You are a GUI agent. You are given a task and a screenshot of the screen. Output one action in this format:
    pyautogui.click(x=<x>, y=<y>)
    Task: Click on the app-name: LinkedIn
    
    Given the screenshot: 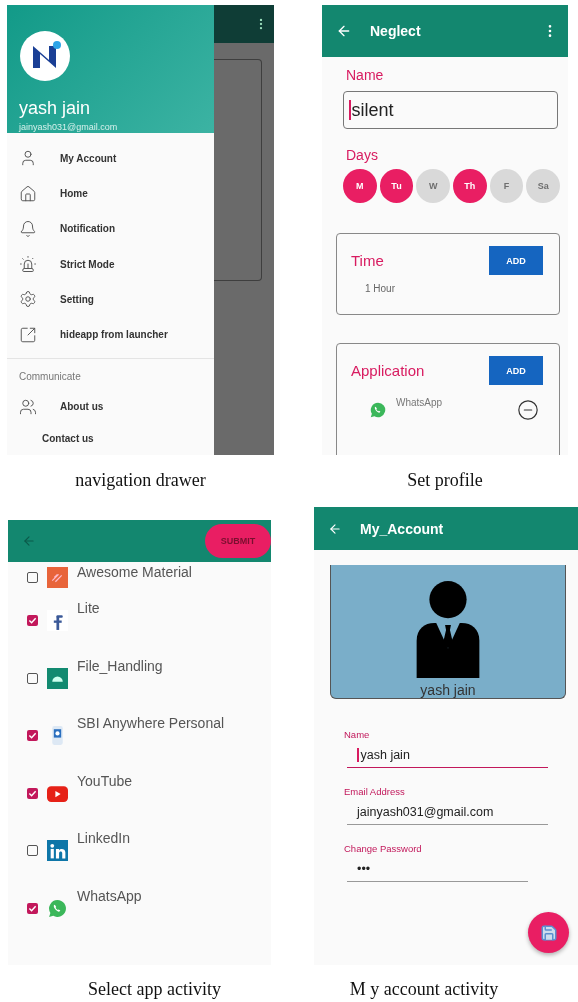 What is the action you would take?
    pyautogui.click(x=103, y=838)
    